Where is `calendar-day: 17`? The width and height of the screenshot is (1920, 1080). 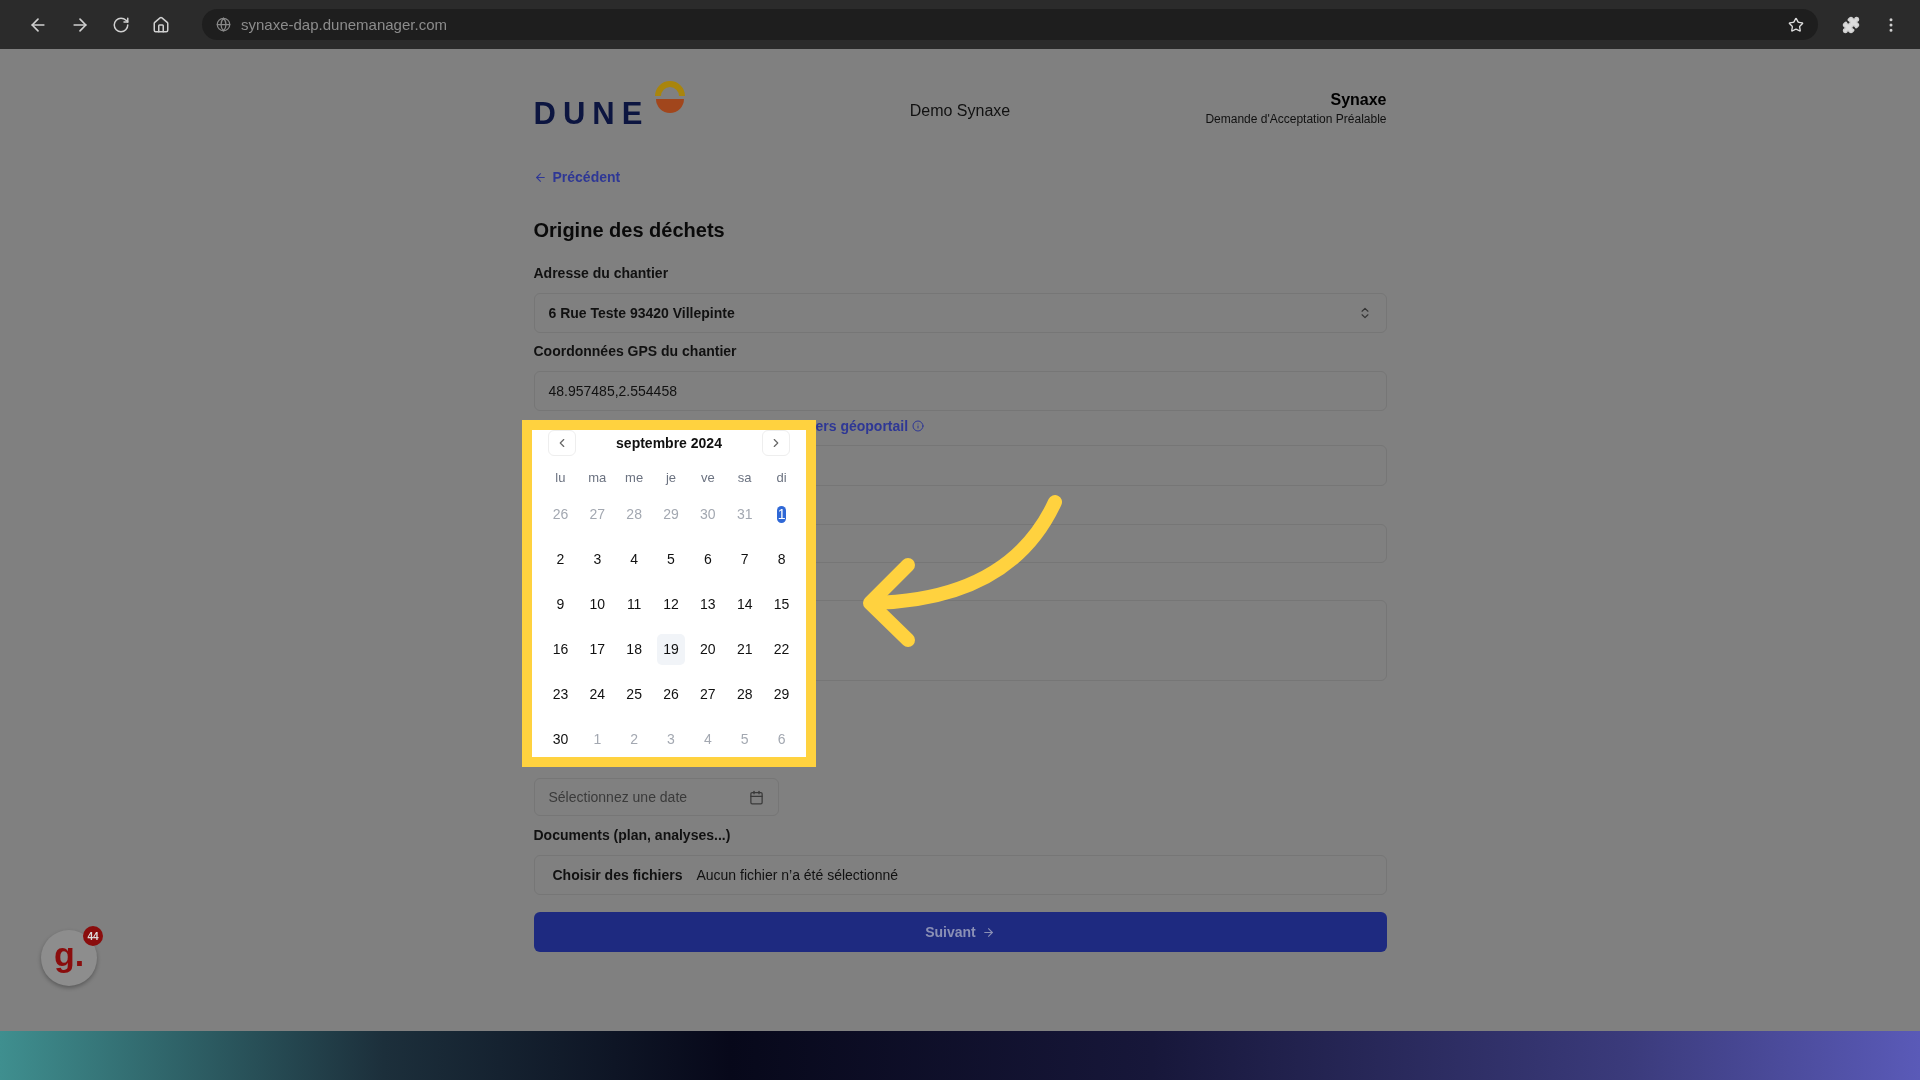
calendar-day: 17 is located at coordinates (597, 649).